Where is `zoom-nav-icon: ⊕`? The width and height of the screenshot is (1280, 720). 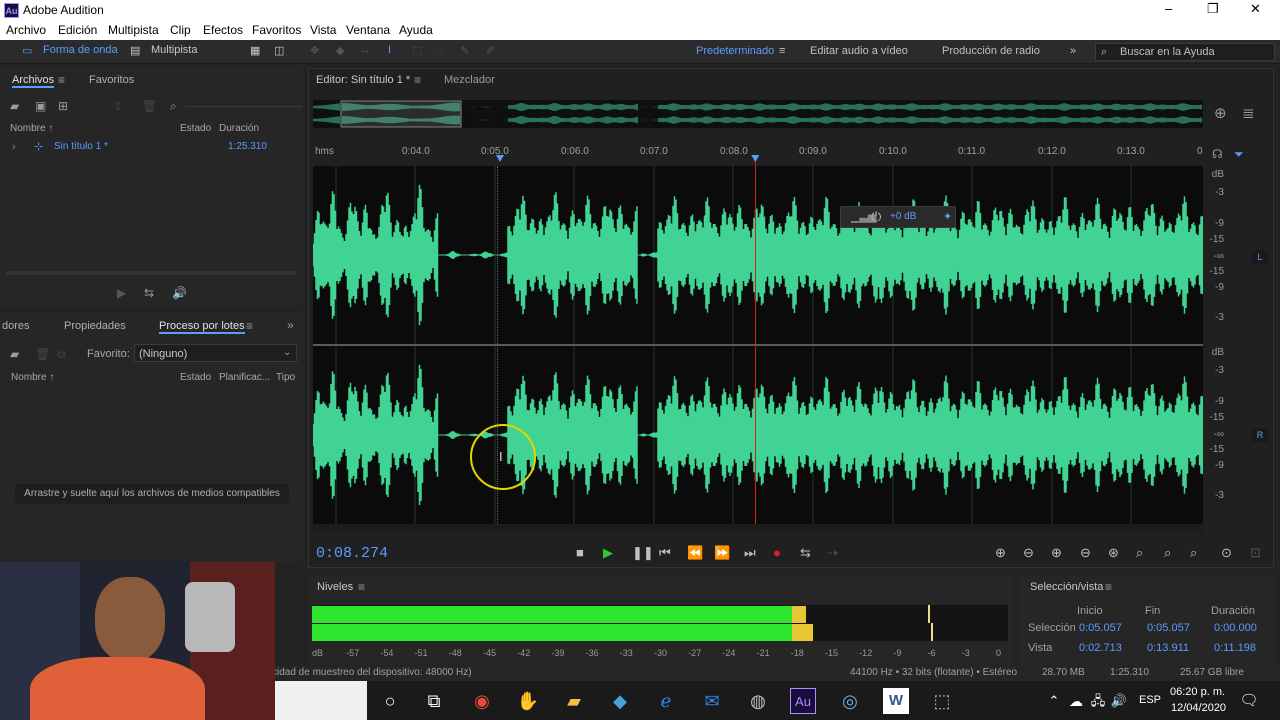 zoom-nav-icon: ⊕ is located at coordinates (1220, 113).